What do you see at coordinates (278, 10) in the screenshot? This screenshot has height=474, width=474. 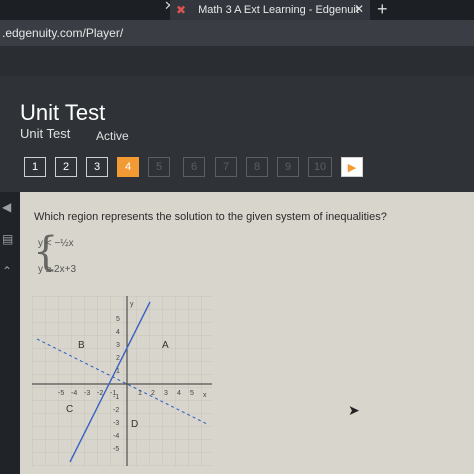 I see `tab-title: Math 3 A Ext Learning - Edgenuit` at bounding box center [278, 10].